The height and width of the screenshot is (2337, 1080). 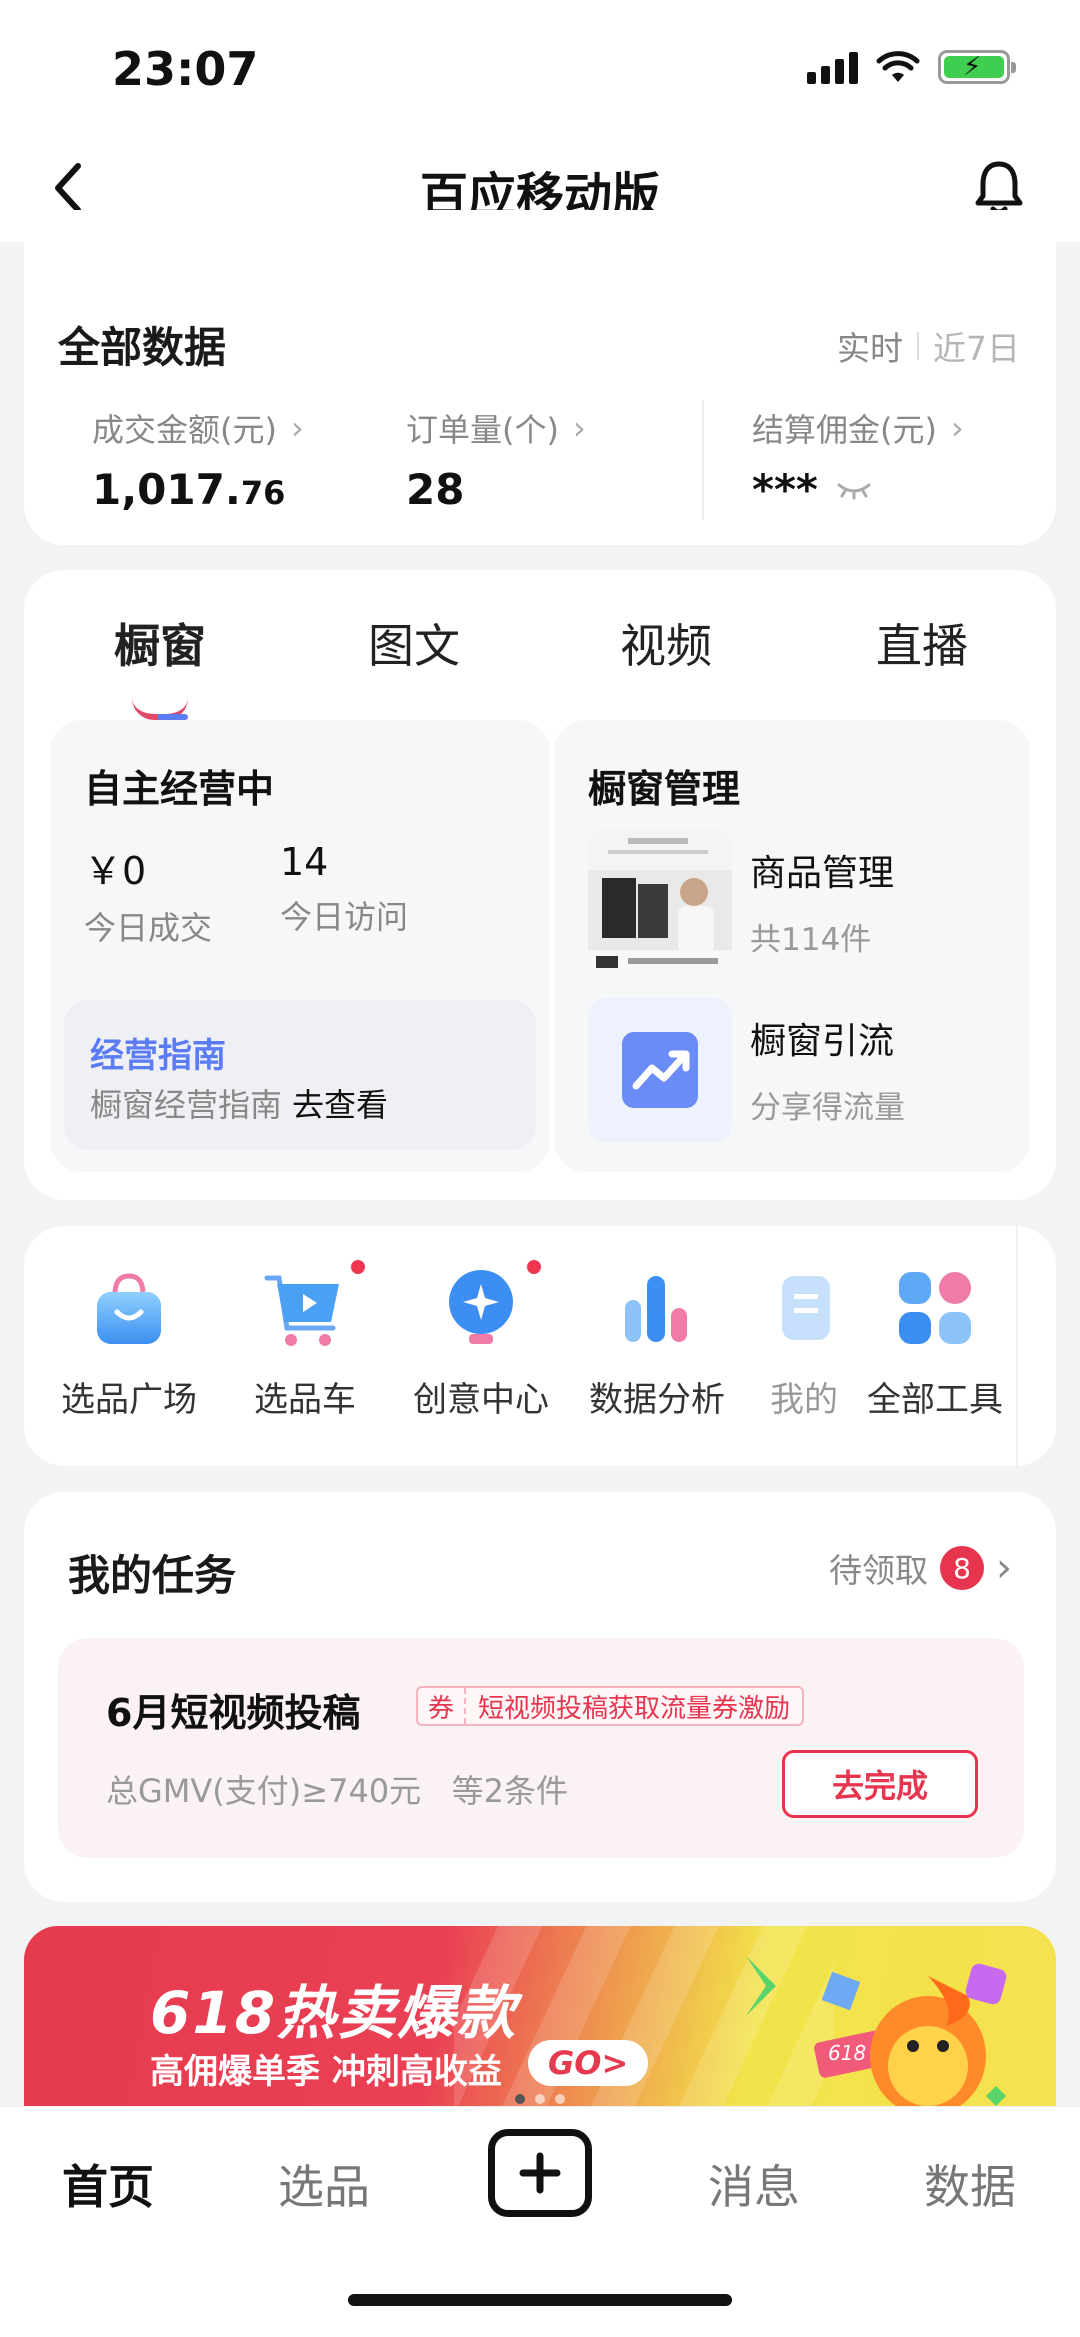 What do you see at coordinates (300, 946) in the screenshot?
I see `self-run-panel: 自主经营中 ￥0 今日成交 14 今日访问 经营指南 橱窗经营指南 去查看` at bounding box center [300, 946].